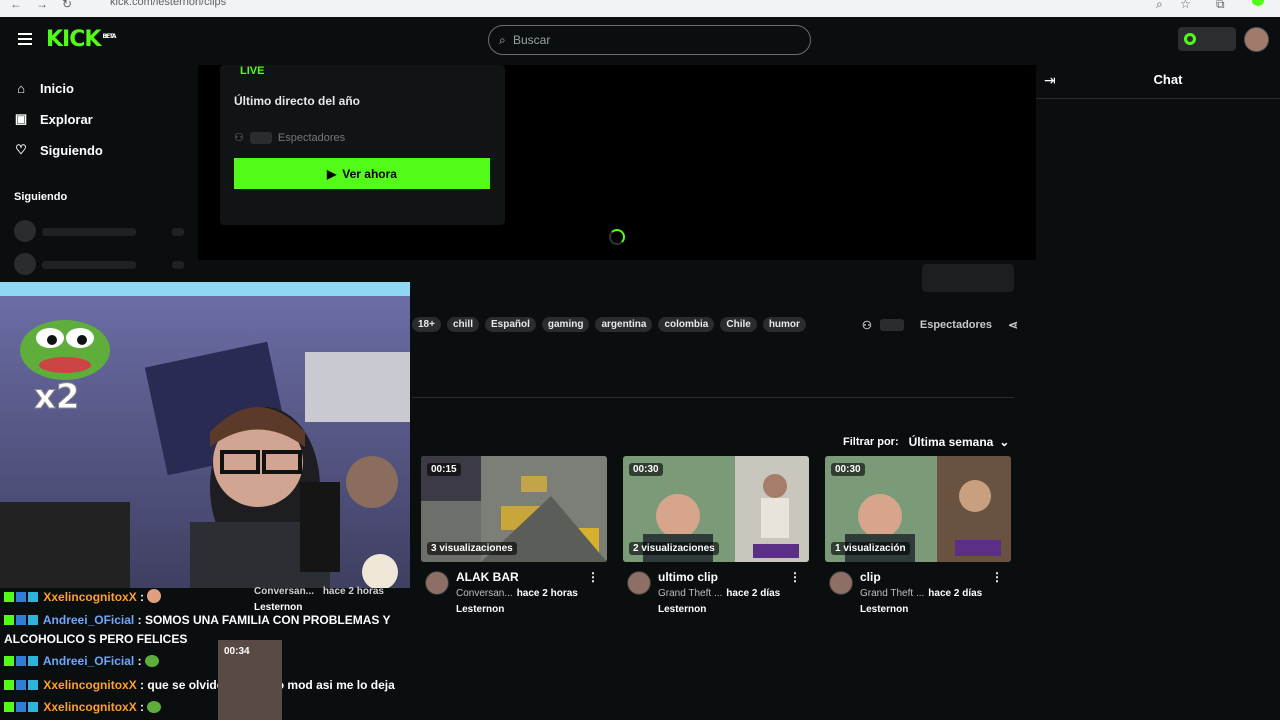  Describe the element at coordinates (870, 548) in the screenshot. I see `clip-views: 1 visualización` at that location.